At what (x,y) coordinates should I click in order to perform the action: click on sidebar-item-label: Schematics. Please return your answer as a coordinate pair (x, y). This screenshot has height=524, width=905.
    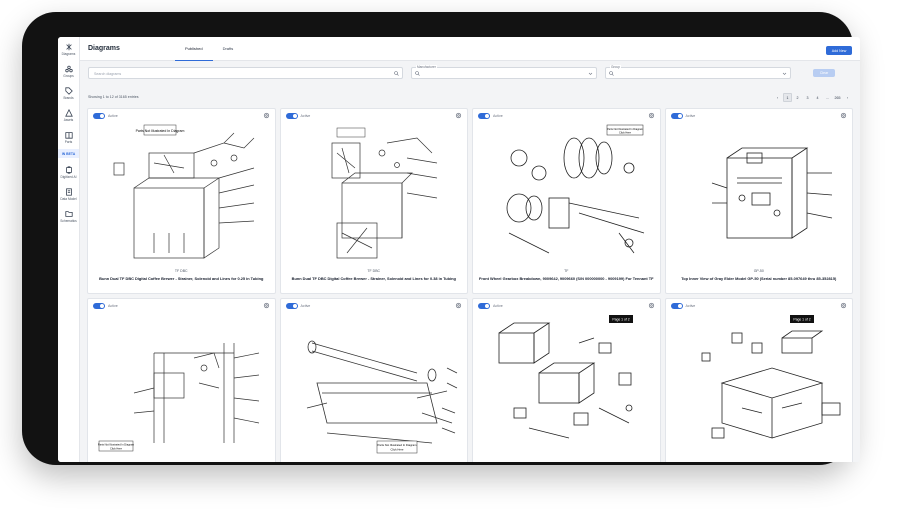
    Looking at the image, I should click on (68, 221).